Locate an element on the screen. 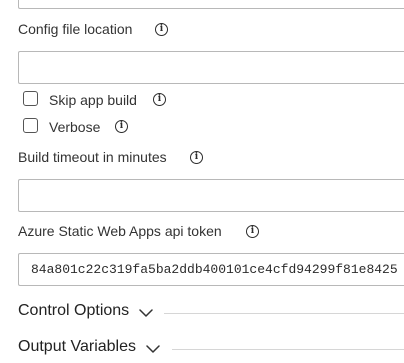  build-timeout-input is located at coordinates (211, 195).